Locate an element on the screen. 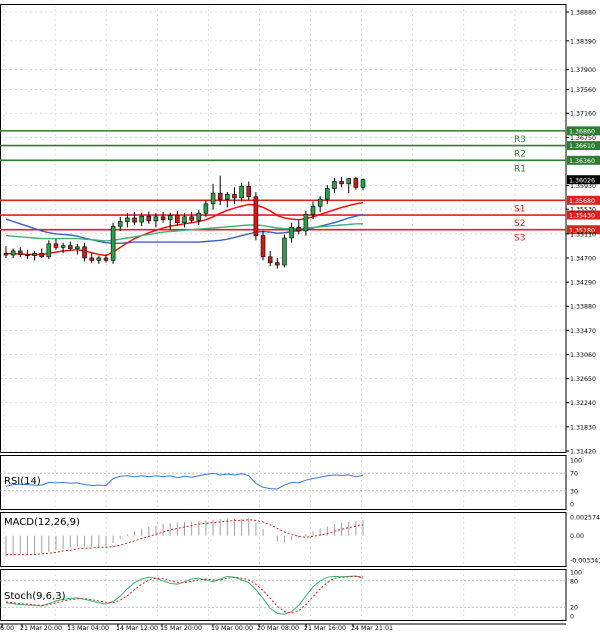 The width and height of the screenshot is (600, 633). y-tick-label: 1.38880 is located at coordinates (583, 13).